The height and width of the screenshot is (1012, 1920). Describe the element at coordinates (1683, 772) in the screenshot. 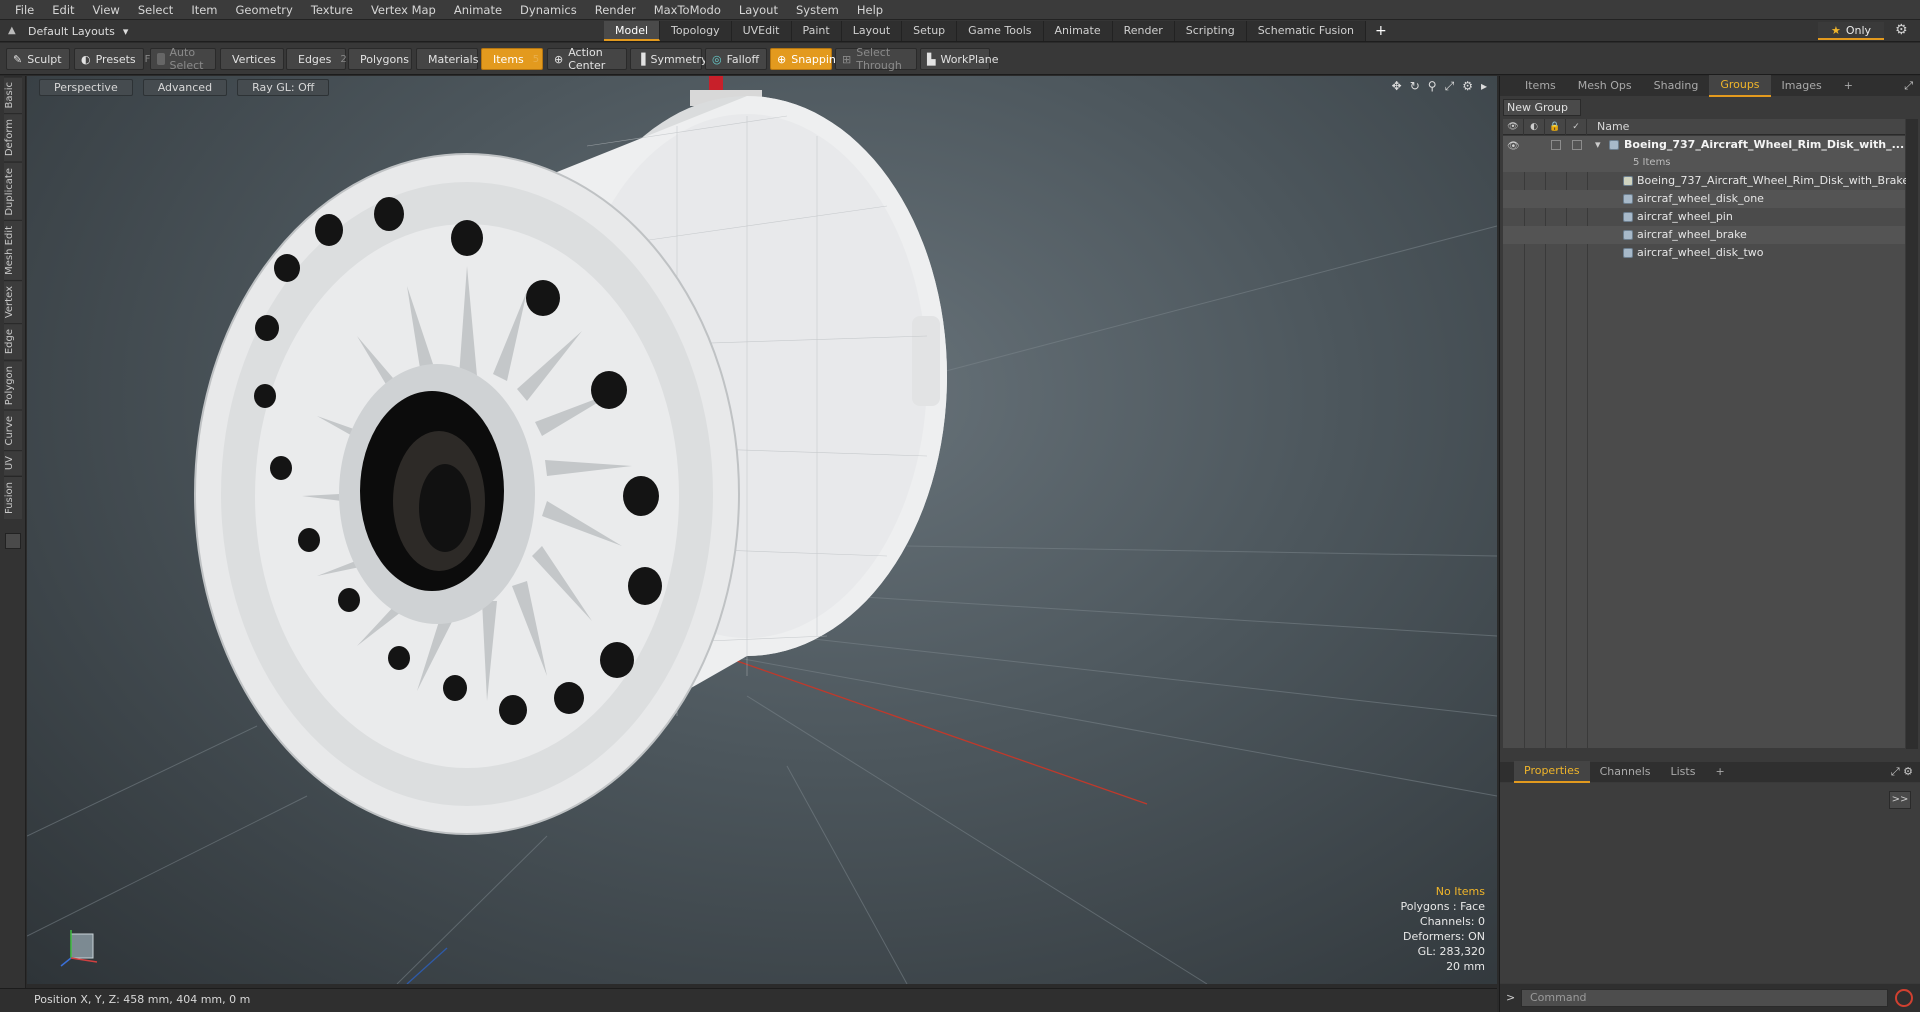

I see `tab-lists: Lists` at that location.